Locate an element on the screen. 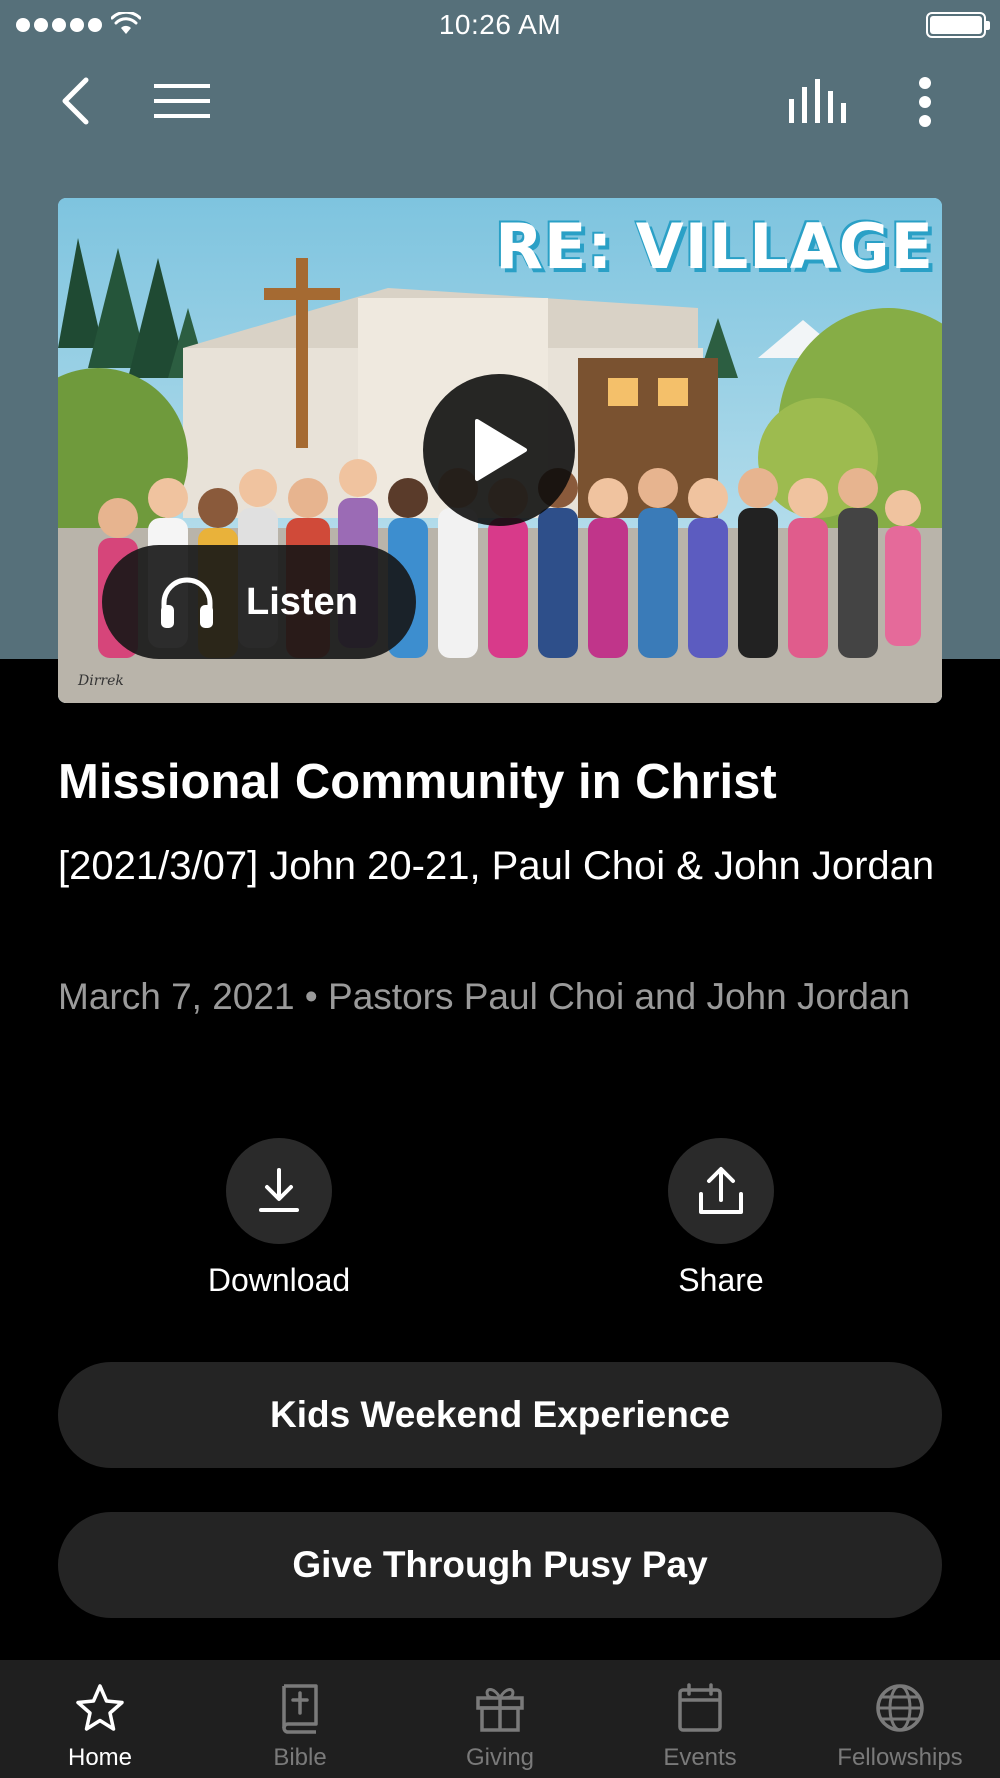 The width and height of the screenshot is (1000, 1778). more-options-button is located at coordinates (925, 102).